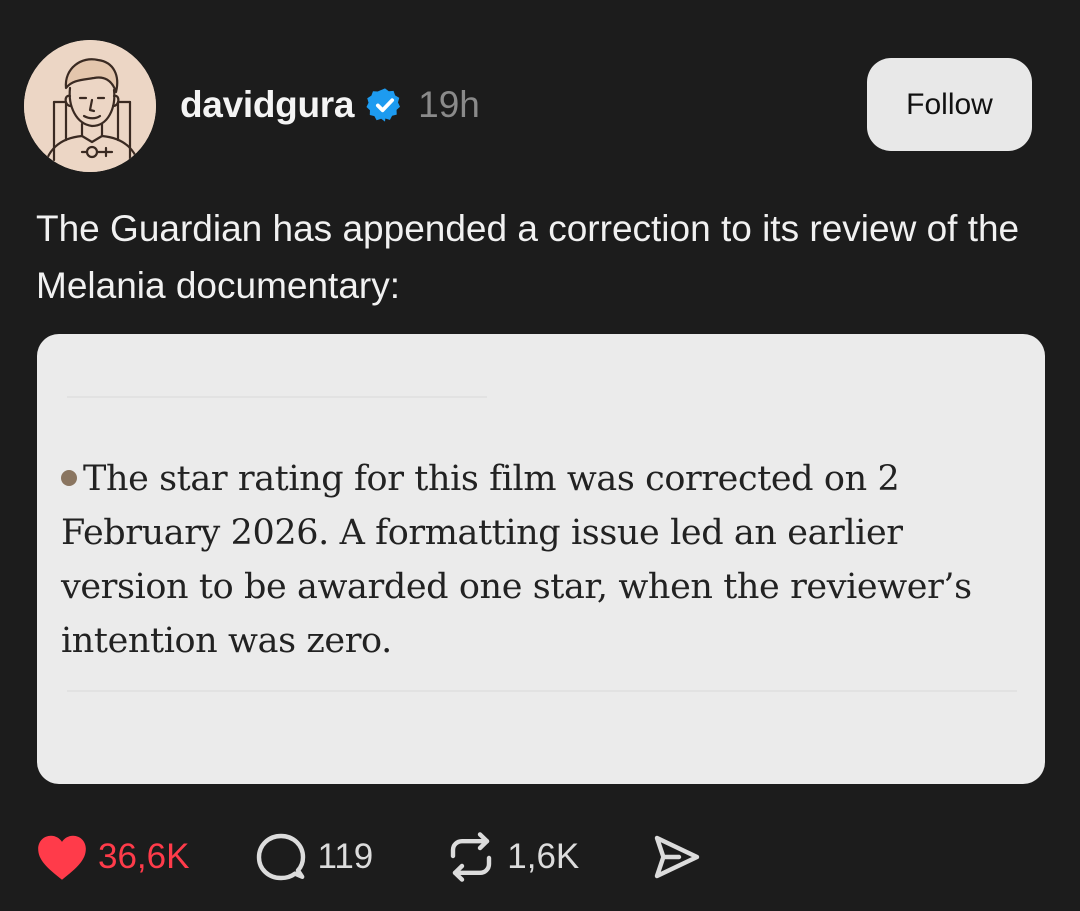 The height and width of the screenshot is (911, 1080). I want to click on repost-button: 1,6K, so click(512, 857).